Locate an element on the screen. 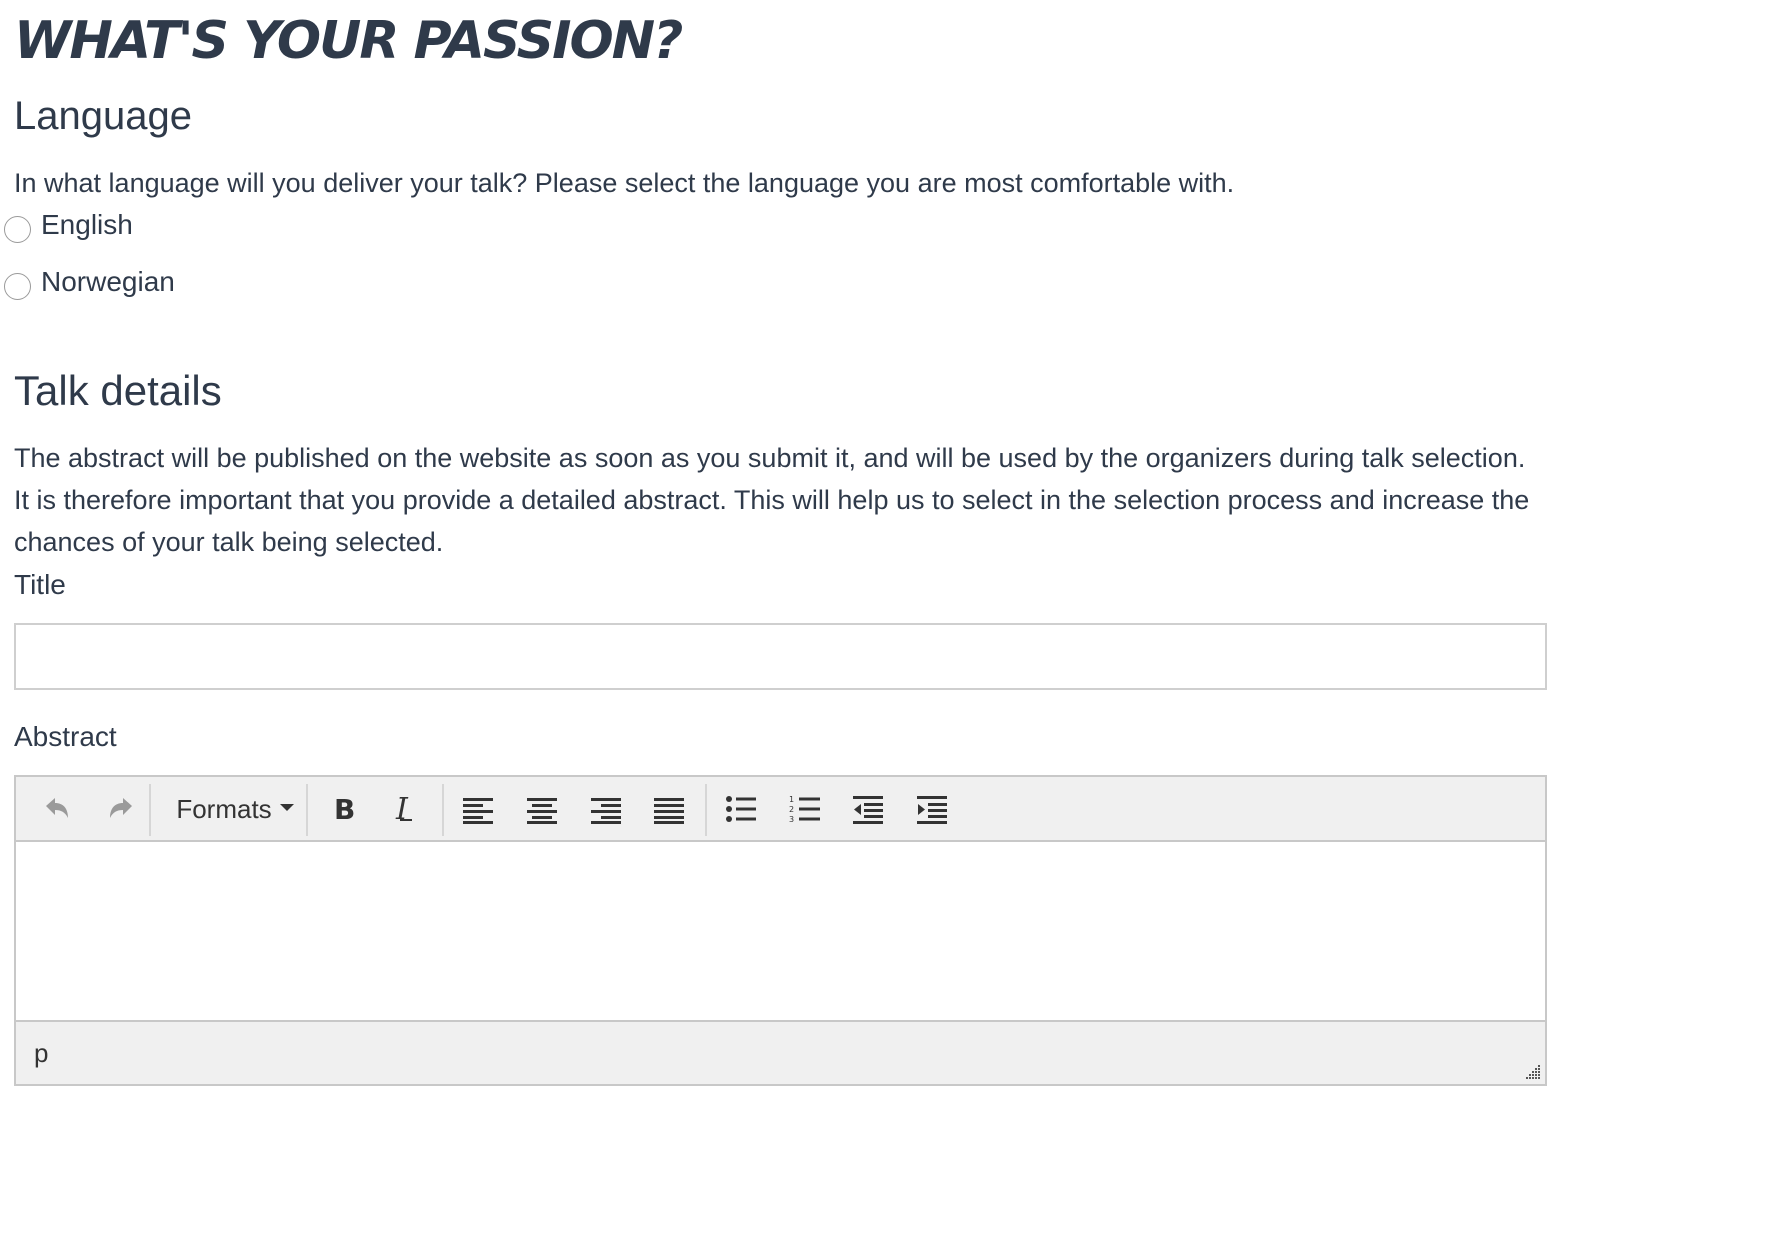 This screenshot has width=1776, height=1256. outdent-icon is located at coordinates (868, 810).